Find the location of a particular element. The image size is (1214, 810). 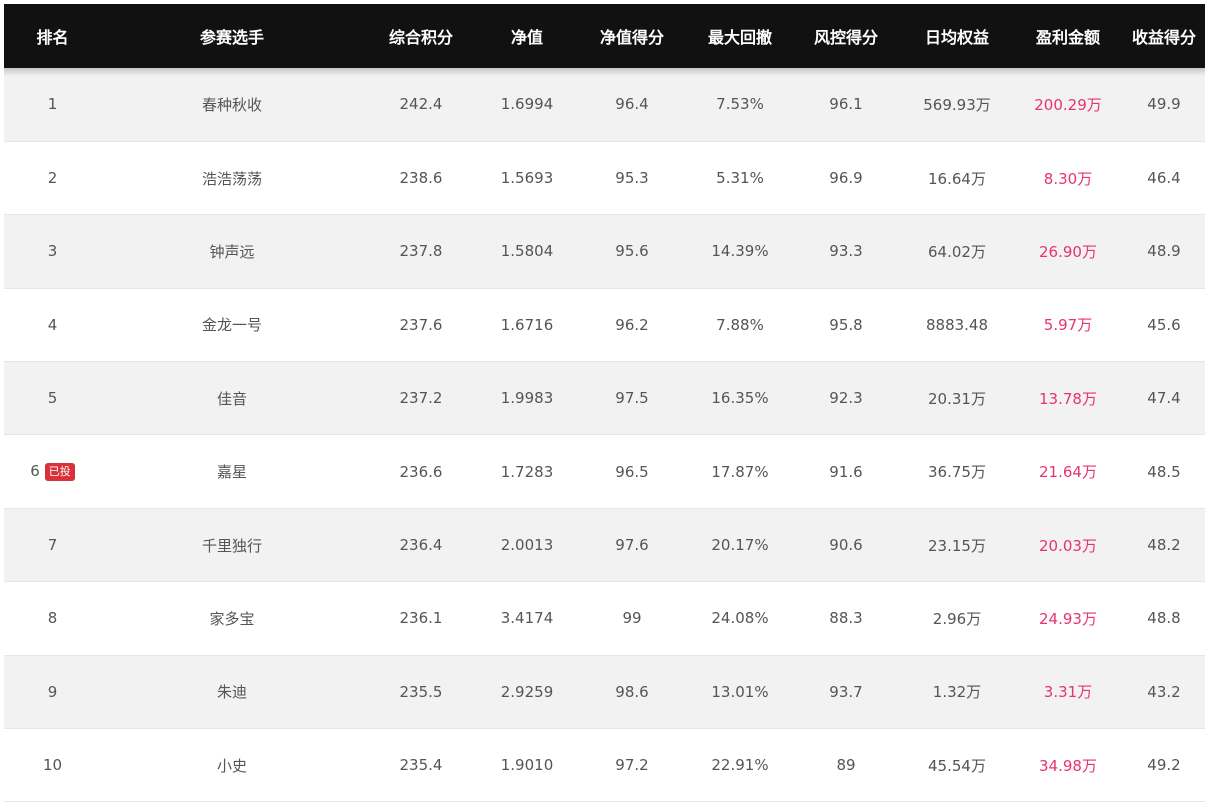

header-avg-equity: 日均权益 is located at coordinates (957, 36).